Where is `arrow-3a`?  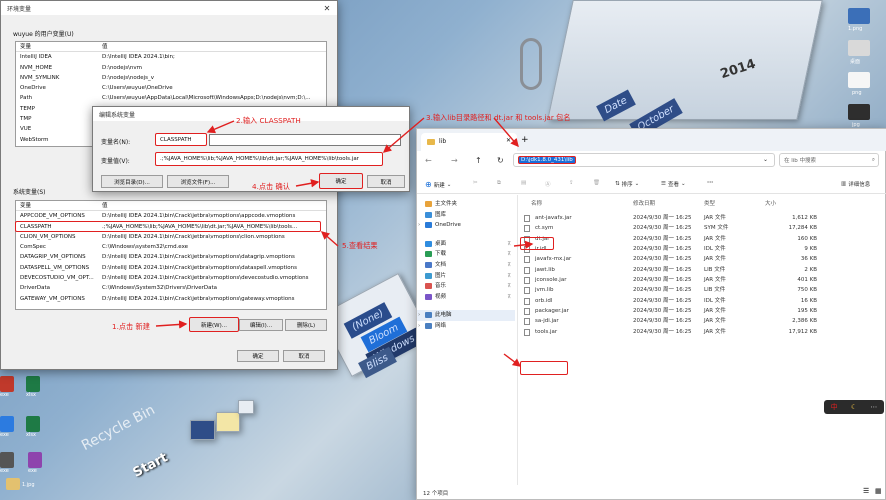 arrow-3a is located at coordinates (403, 135).